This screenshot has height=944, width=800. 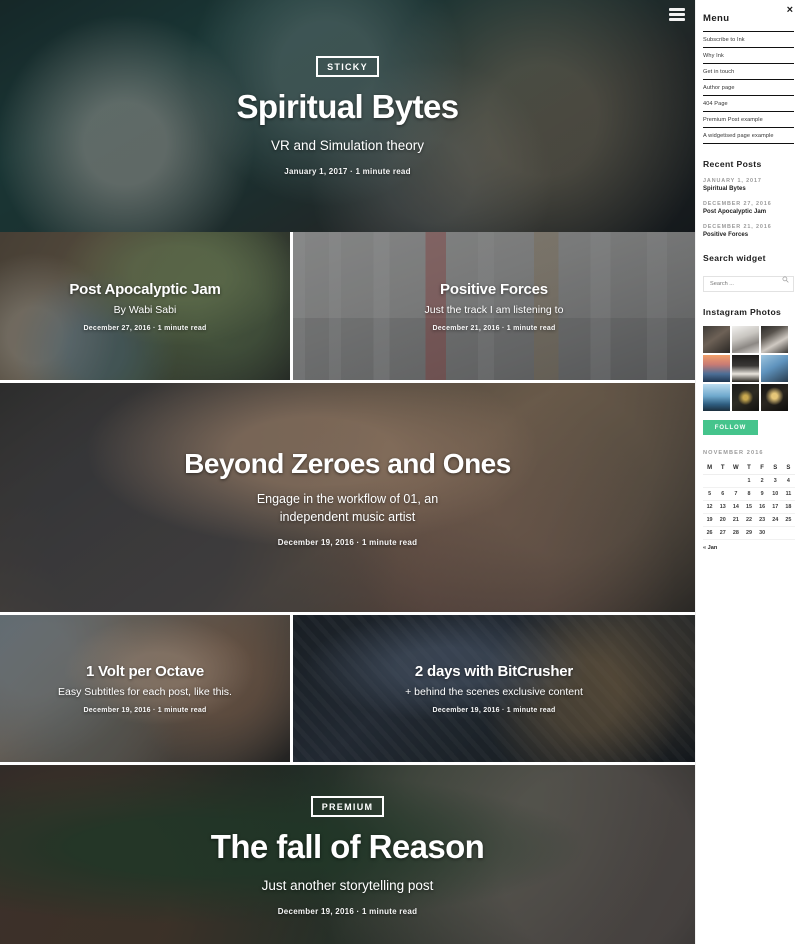 I want to click on post-subtitle: Just another storytelling post, so click(x=347, y=886).